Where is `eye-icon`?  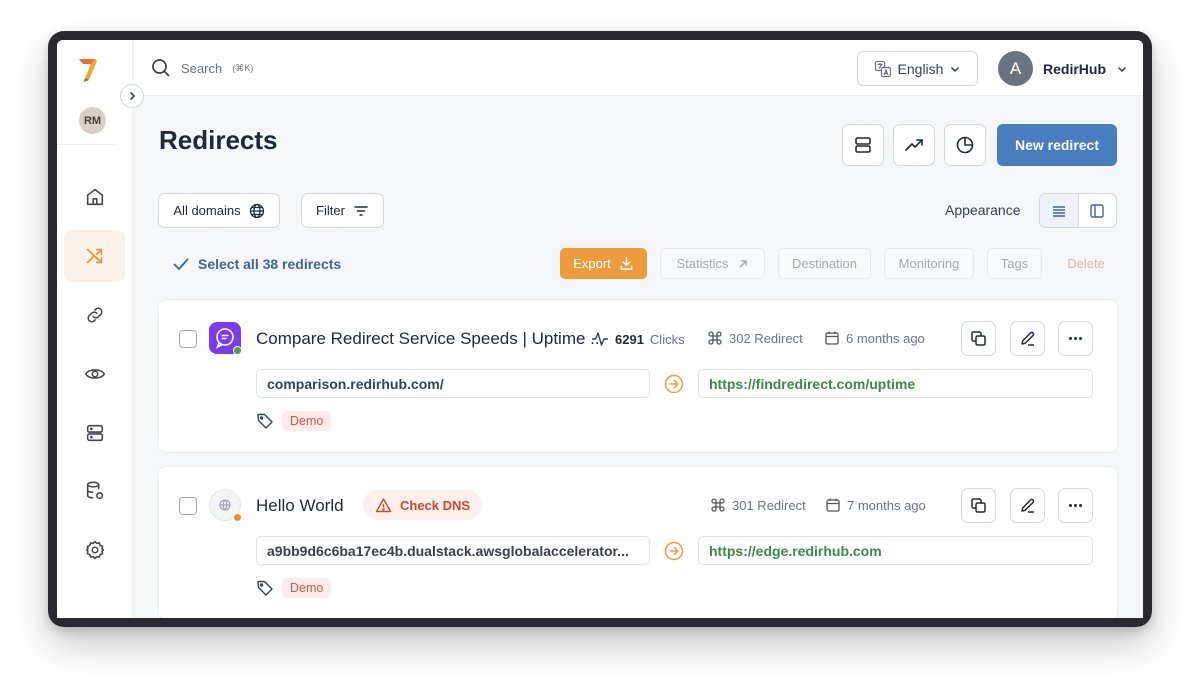 eye-icon is located at coordinates (94, 374).